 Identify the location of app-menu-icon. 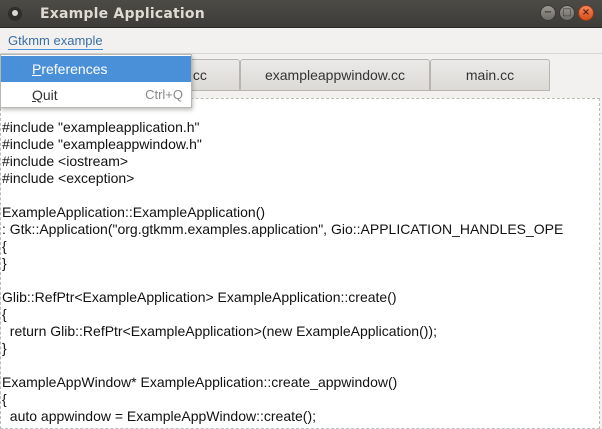
(15, 14).